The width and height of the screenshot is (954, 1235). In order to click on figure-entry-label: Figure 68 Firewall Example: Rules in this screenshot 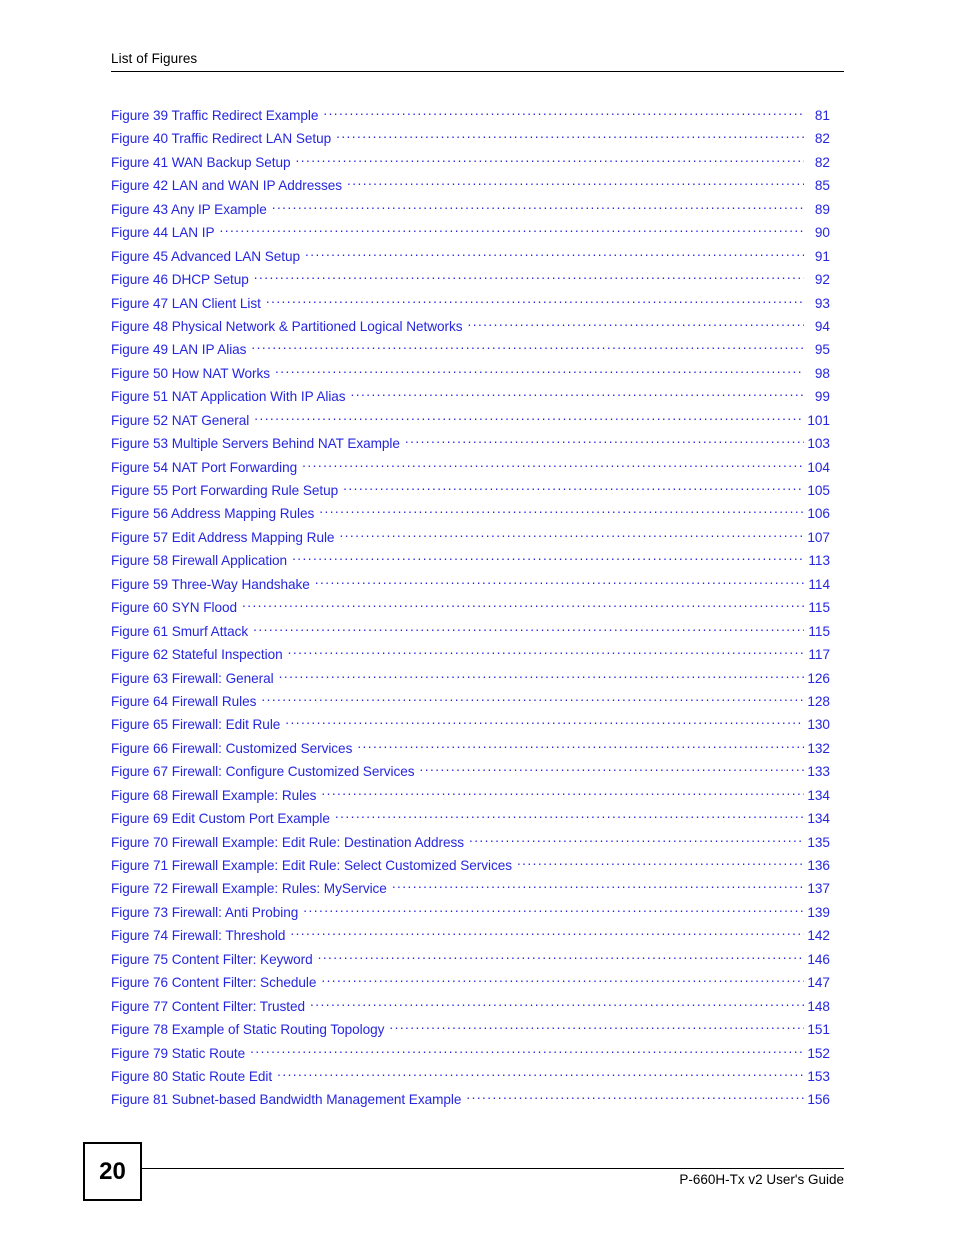, I will do `click(214, 795)`.